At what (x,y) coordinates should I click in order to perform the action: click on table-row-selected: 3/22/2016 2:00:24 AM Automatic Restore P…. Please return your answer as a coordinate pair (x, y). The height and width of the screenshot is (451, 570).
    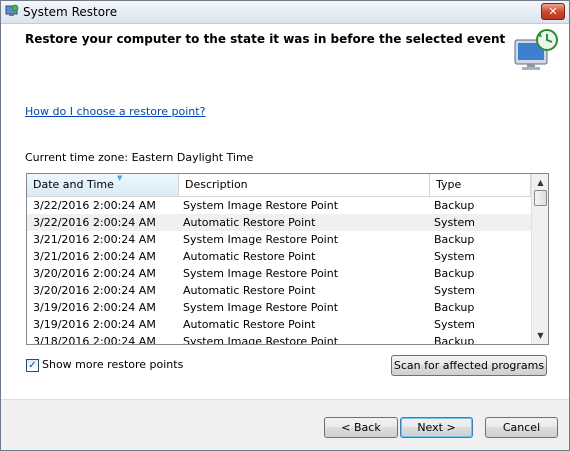
    Looking at the image, I should click on (279, 222).